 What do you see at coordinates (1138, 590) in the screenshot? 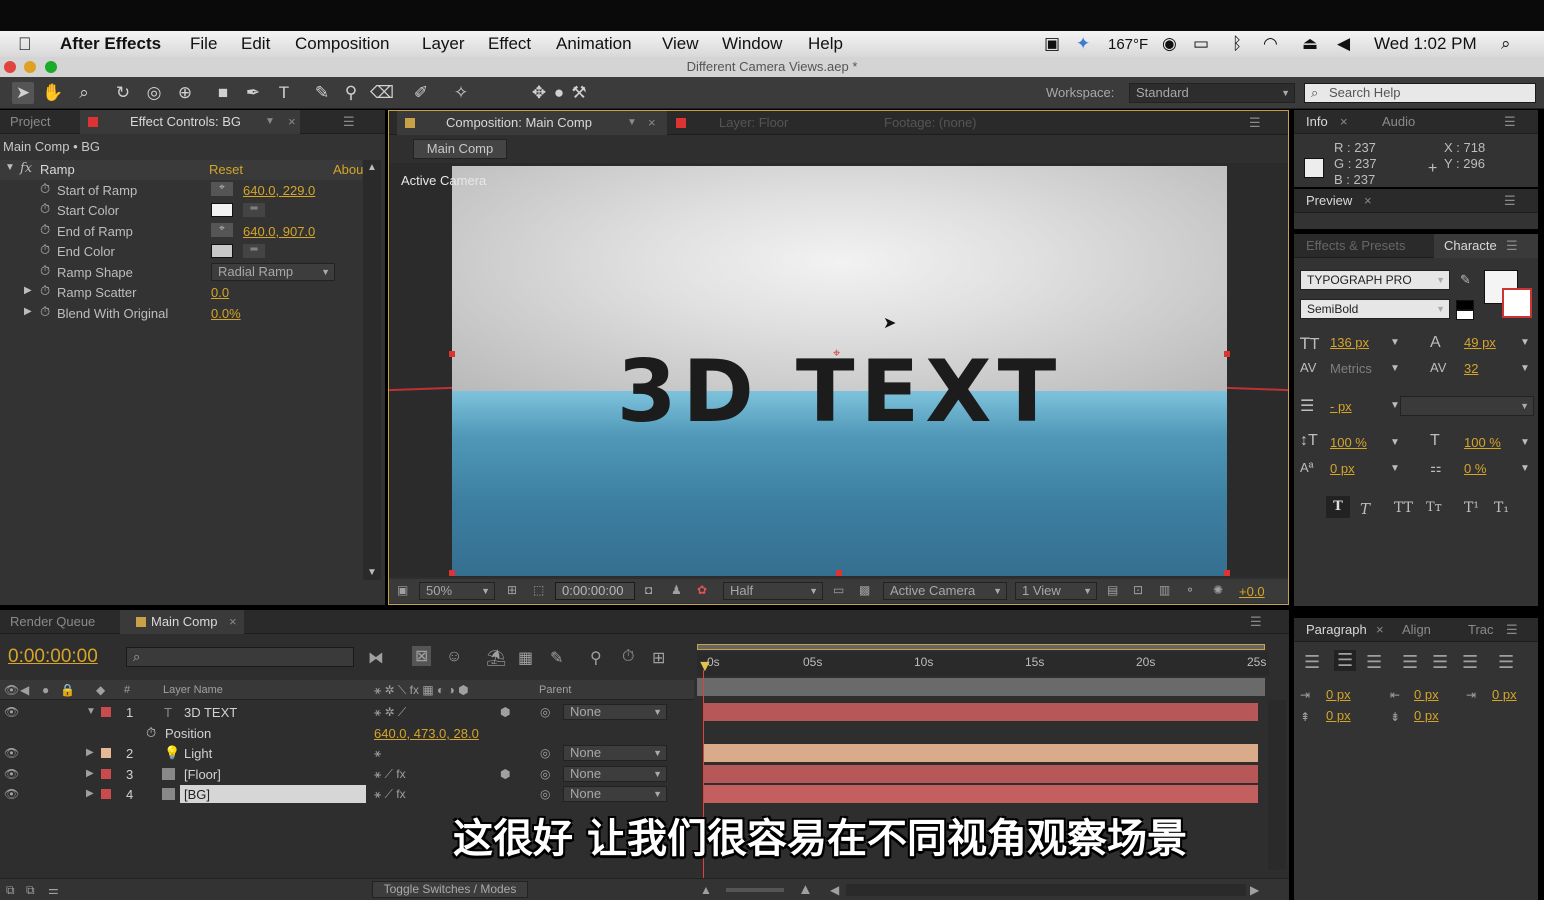
I see `fast-previews-icon: ⊡` at bounding box center [1138, 590].